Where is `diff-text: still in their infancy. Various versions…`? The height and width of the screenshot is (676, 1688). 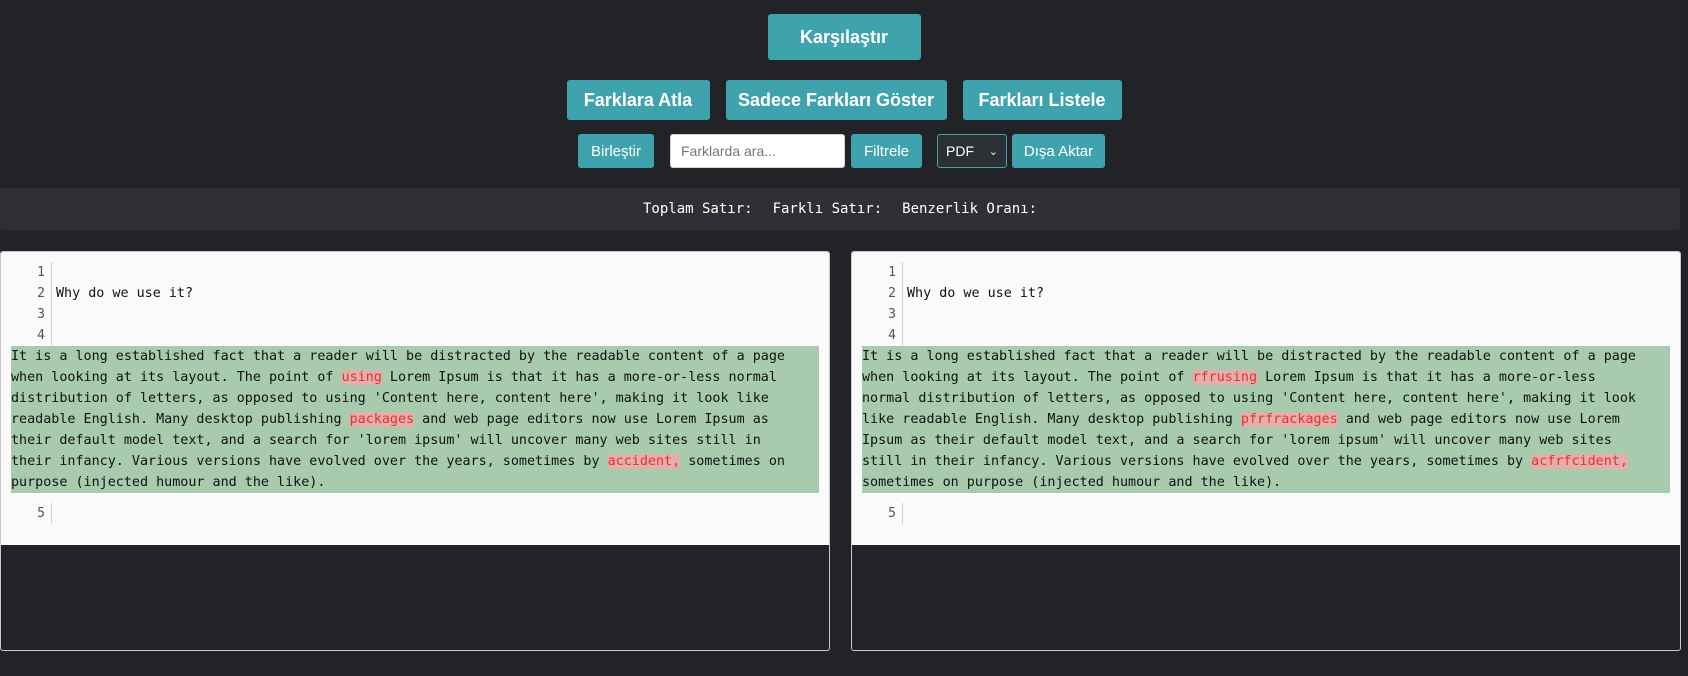
diff-text: still in their infancy. Various versions… is located at coordinates (1197, 461).